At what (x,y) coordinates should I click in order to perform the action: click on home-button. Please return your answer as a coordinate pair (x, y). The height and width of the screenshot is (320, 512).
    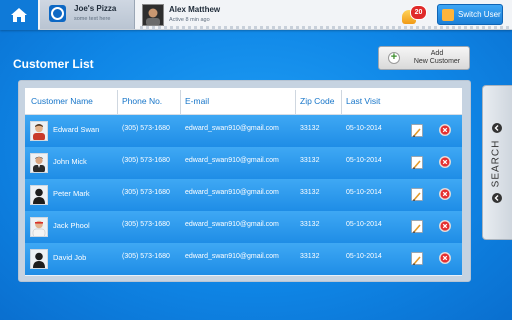
    Looking at the image, I should click on (19, 15).